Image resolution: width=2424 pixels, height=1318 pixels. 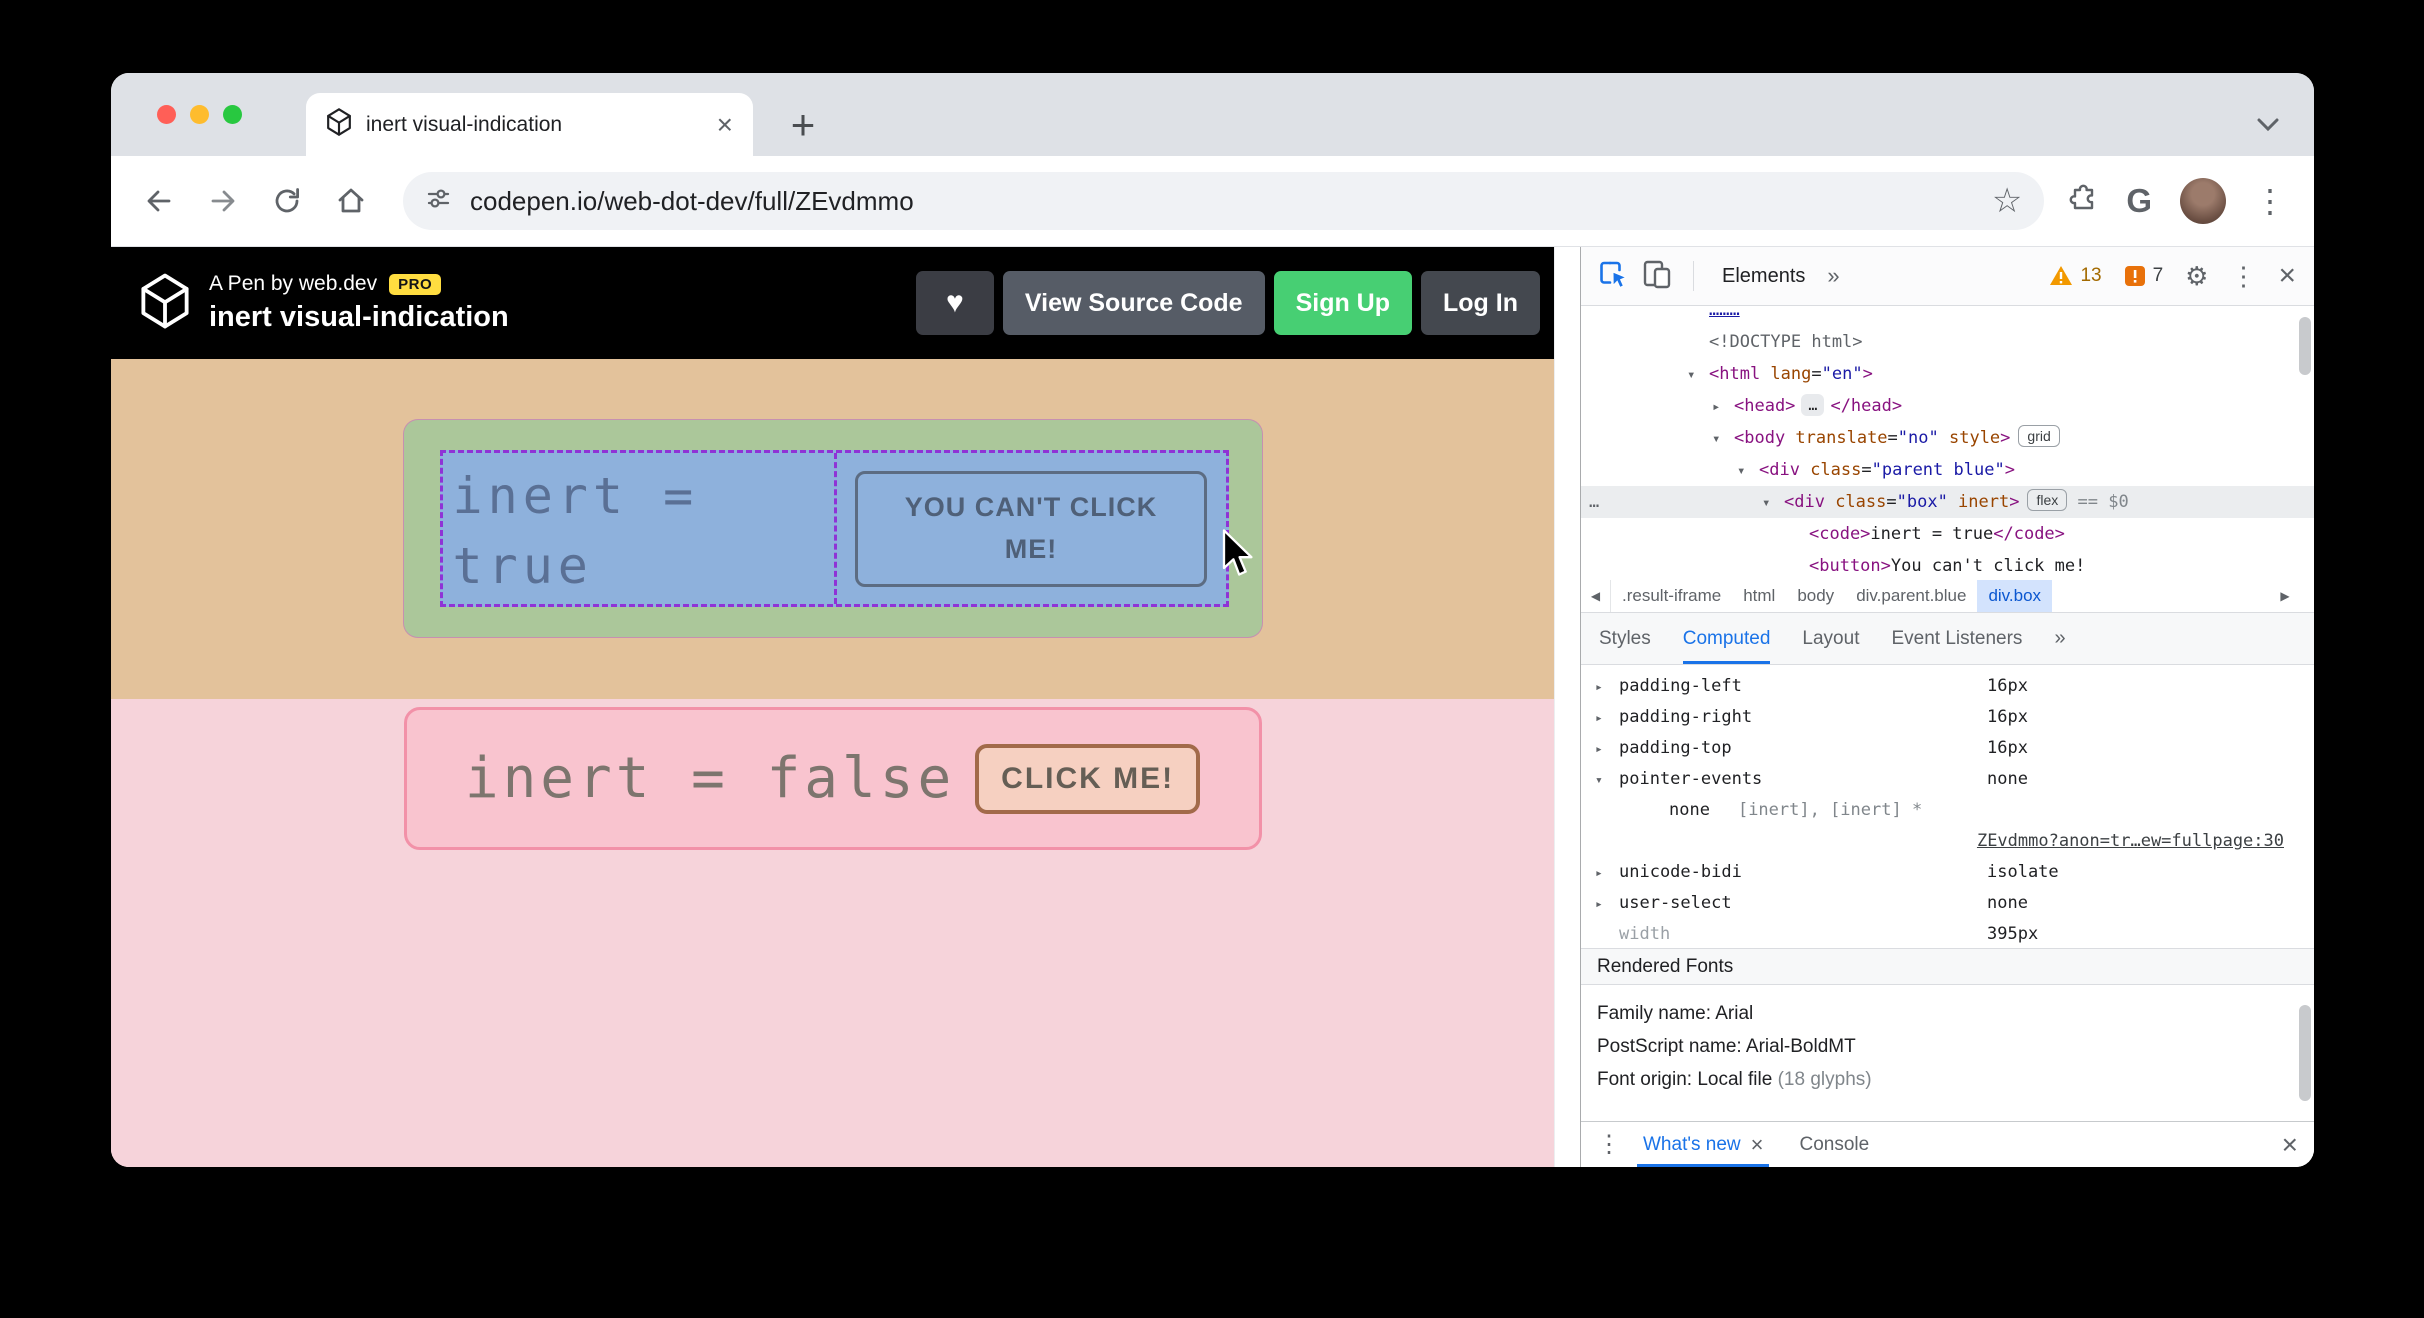 What do you see at coordinates (1947, 717) in the screenshot?
I see `computed-property-row: ▸ padding-right 16px` at bounding box center [1947, 717].